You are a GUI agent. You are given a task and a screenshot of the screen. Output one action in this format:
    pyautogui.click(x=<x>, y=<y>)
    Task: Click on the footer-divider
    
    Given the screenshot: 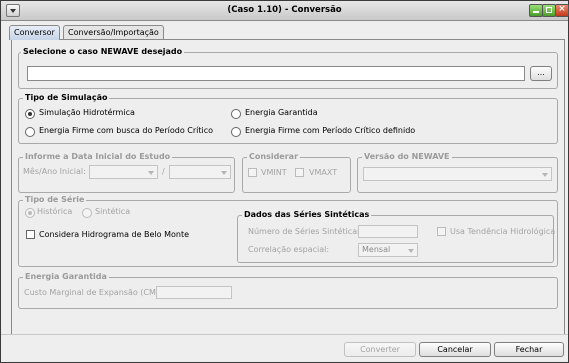 What is the action you would take?
    pyautogui.click(x=284, y=334)
    